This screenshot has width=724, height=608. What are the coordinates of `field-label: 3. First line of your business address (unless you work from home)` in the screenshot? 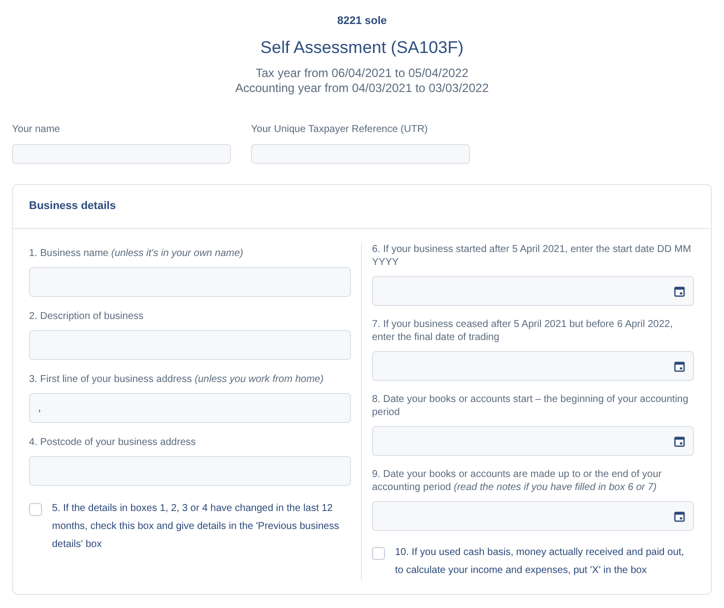 It's located at (177, 379).